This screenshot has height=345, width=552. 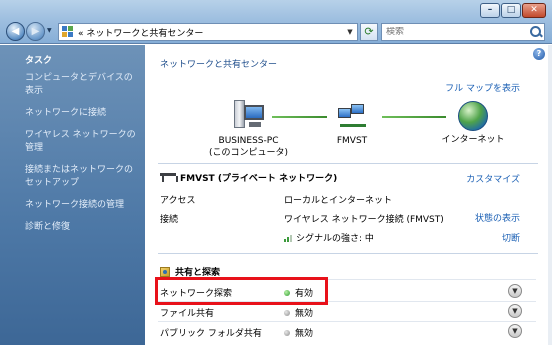 I want to click on scrollbar, so click(x=550, y=195).